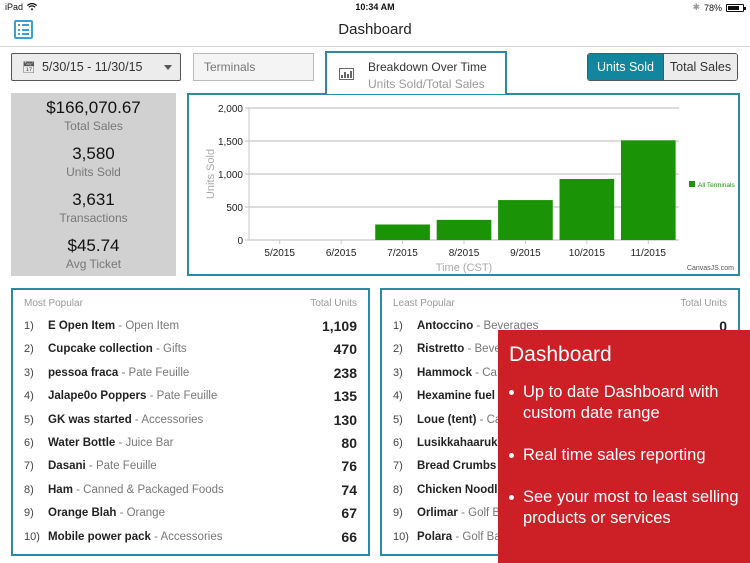 Image resolution: width=750 pixels, height=563 pixels. Describe the element at coordinates (459, 537) in the screenshot. I see `item-name: Polara - Golf Ba` at that location.